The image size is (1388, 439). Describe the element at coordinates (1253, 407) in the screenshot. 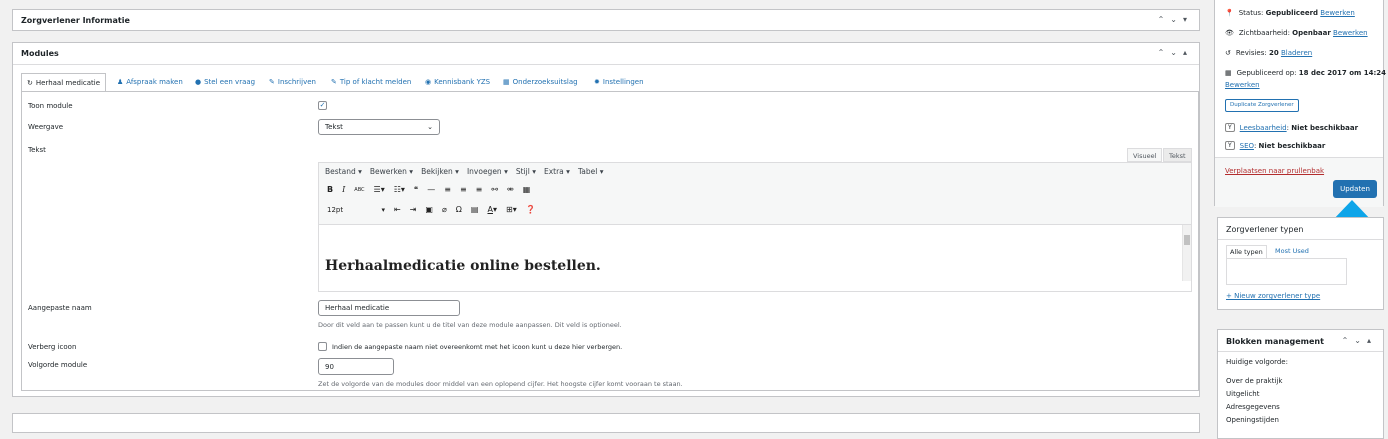

I see `block-item: Adresgegevens` at that location.